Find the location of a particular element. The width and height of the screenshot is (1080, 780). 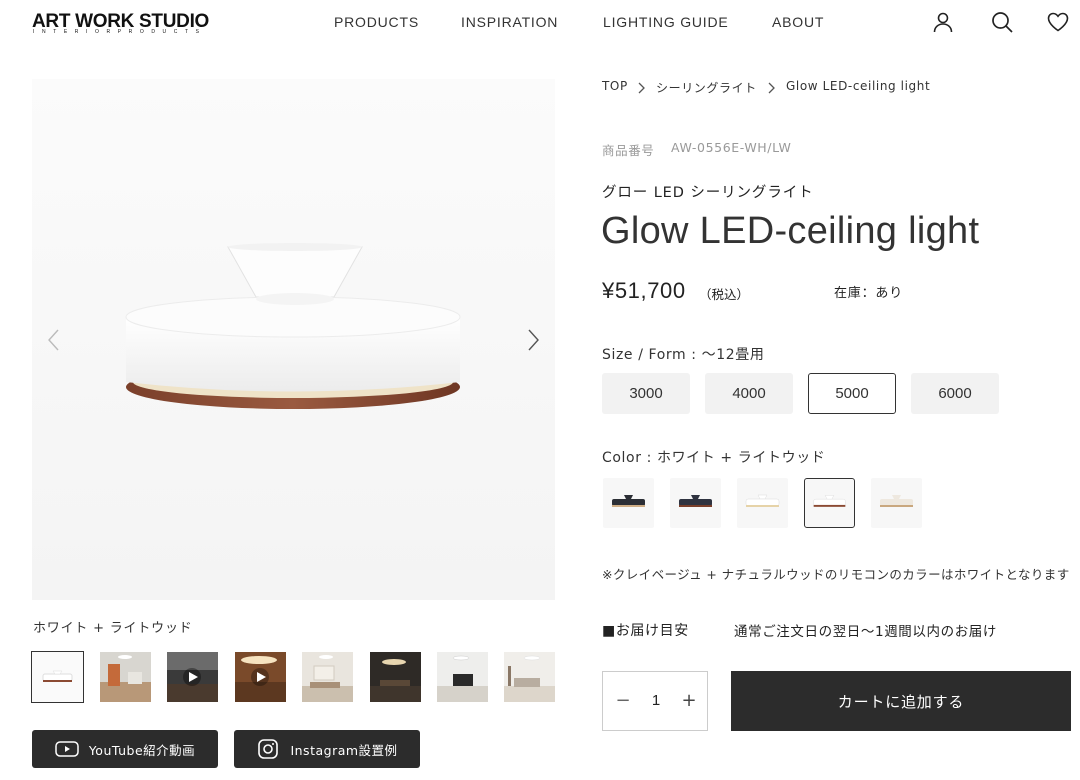

tax-note: （税込） is located at coordinates (724, 294).